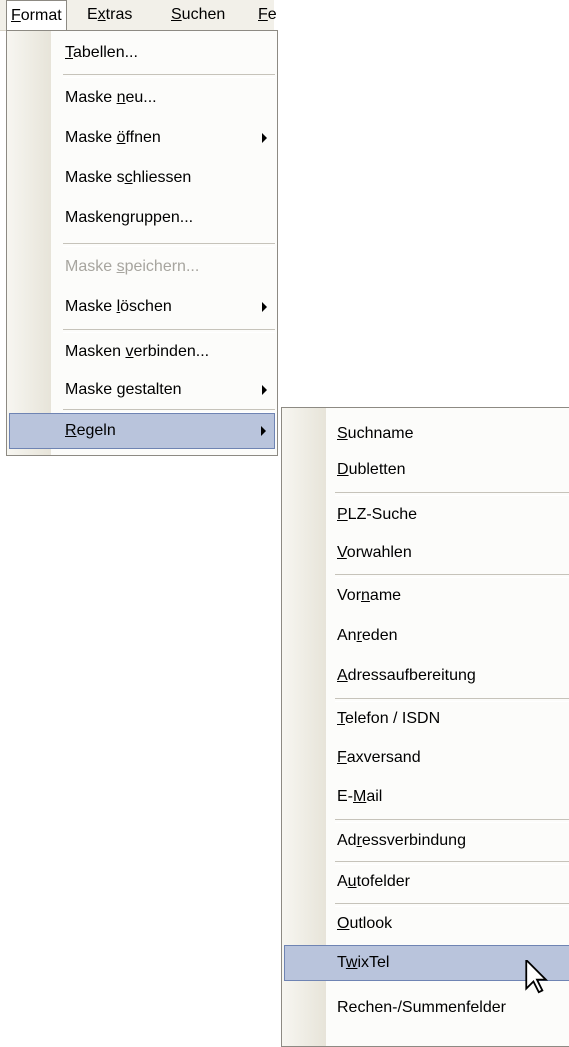 The image size is (569, 1047). I want to click on submenu-item-label: TwixTel, so click(363, 964).